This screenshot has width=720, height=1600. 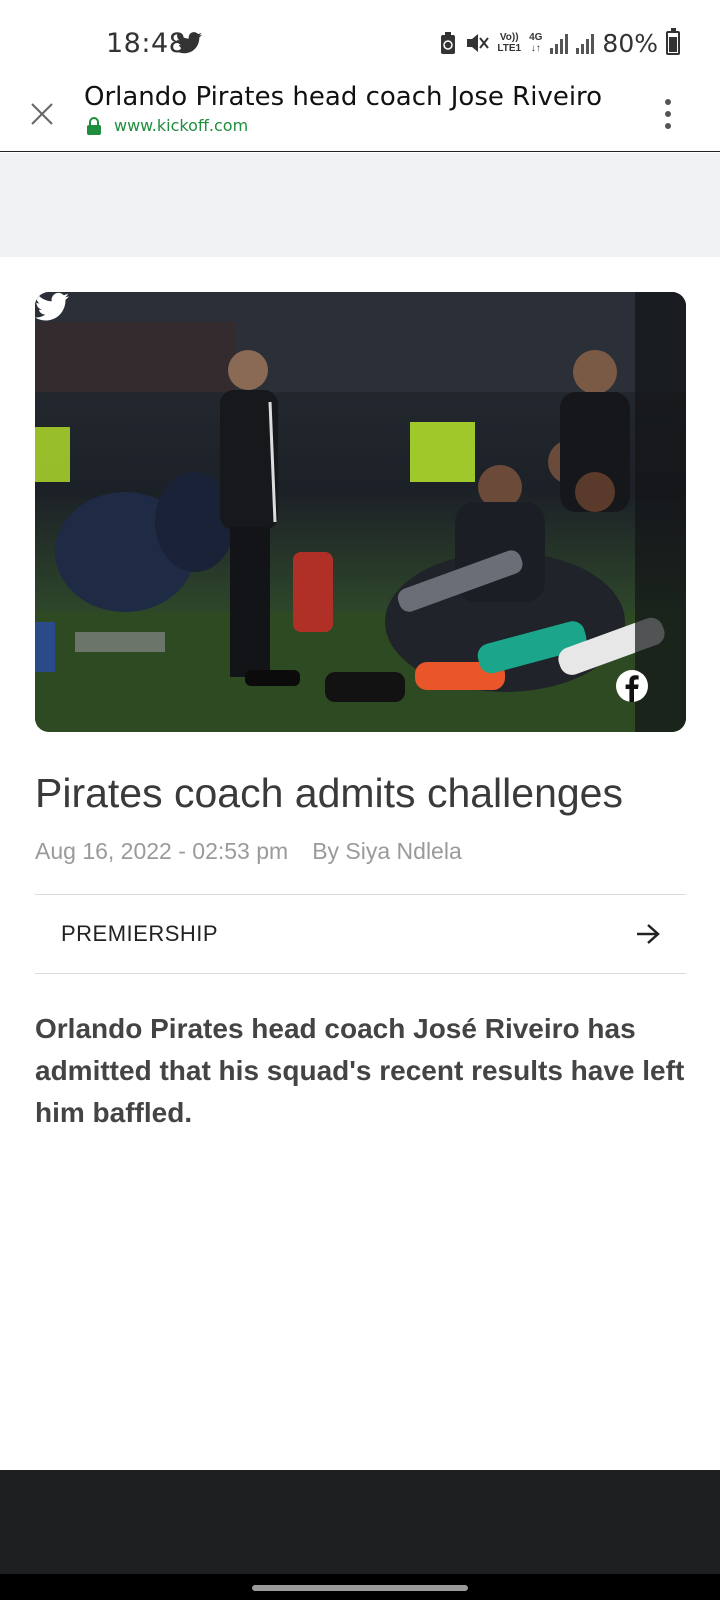 What do you see at coordinates (146, 43) in the screenshot?
I see `status-time: 18:48` at bounding box center [146, 43].